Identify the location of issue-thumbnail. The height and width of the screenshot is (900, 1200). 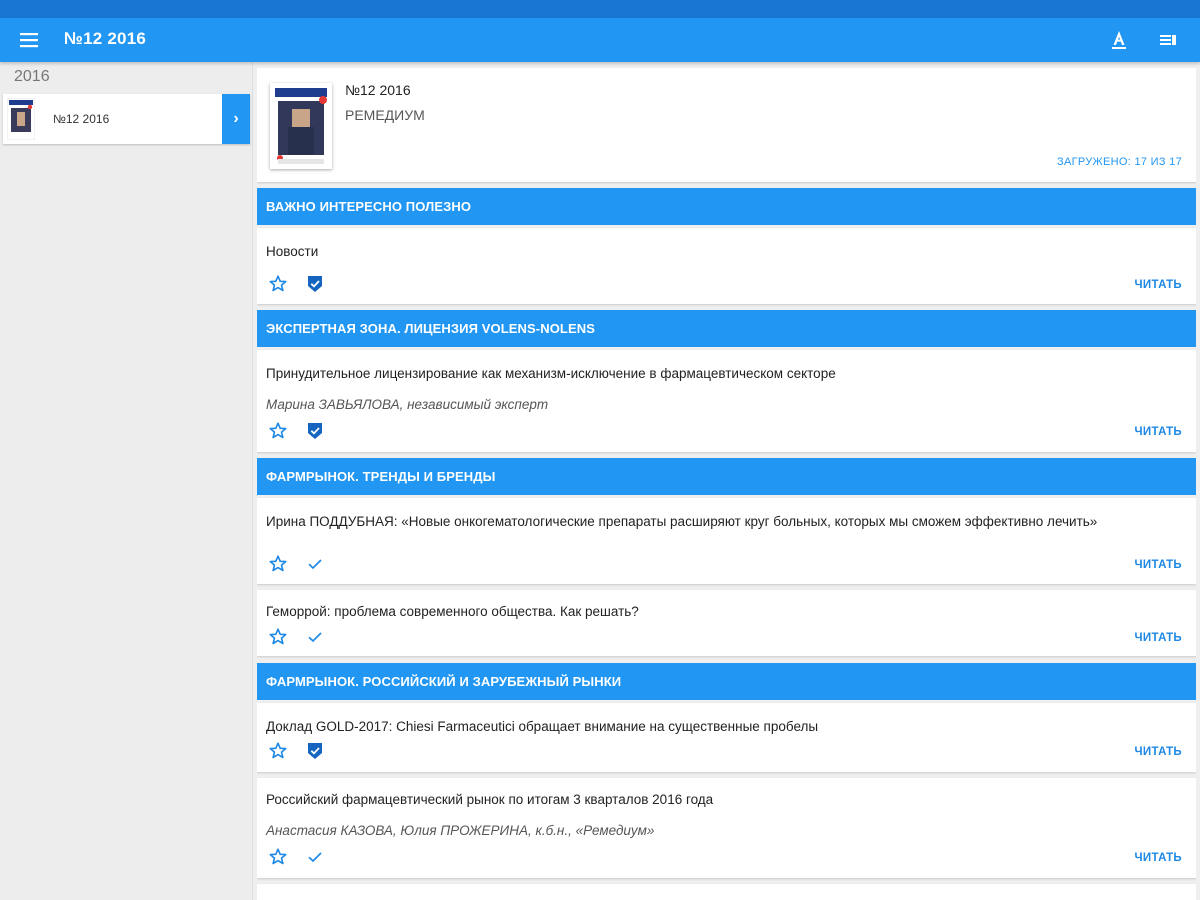
(21, 119).